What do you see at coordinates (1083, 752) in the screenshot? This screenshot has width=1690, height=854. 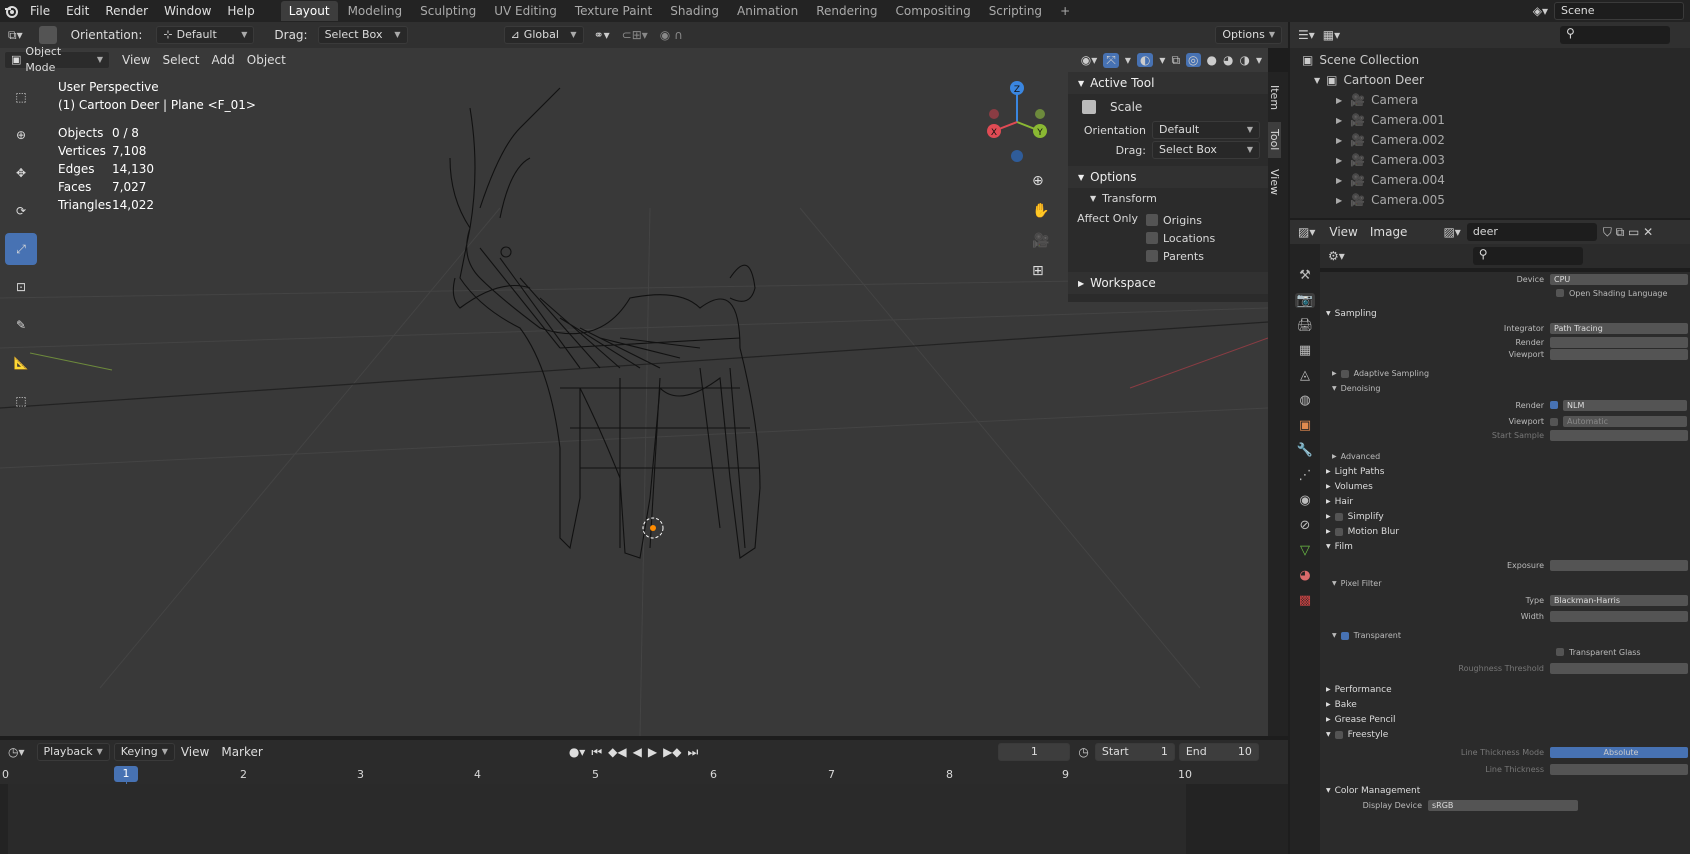 I see `stopwatch-icon: ◷` at bounding box center [1083, 752].